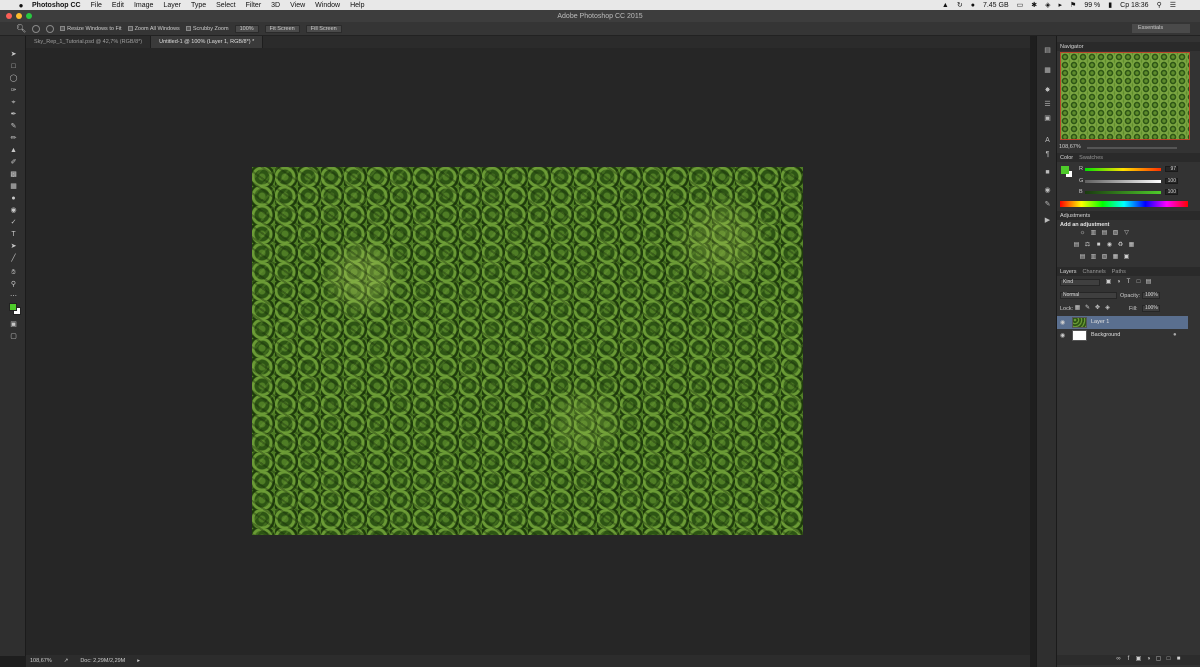 The image size is (1200, 667). I want to click on brightness-contrast-icon: ☼, so click(1082, 233).